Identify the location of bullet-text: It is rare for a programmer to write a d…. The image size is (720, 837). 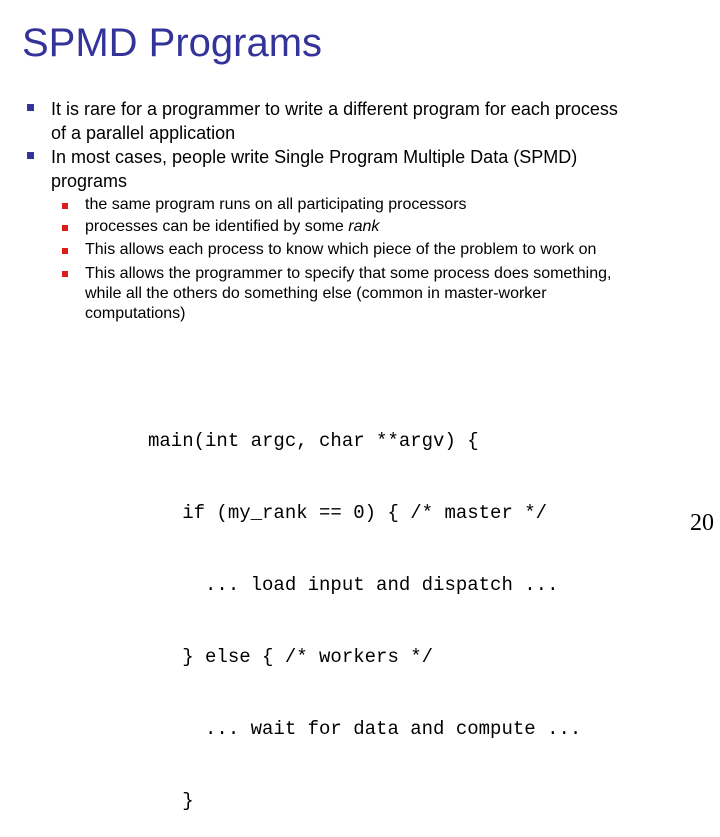
(376, 121).